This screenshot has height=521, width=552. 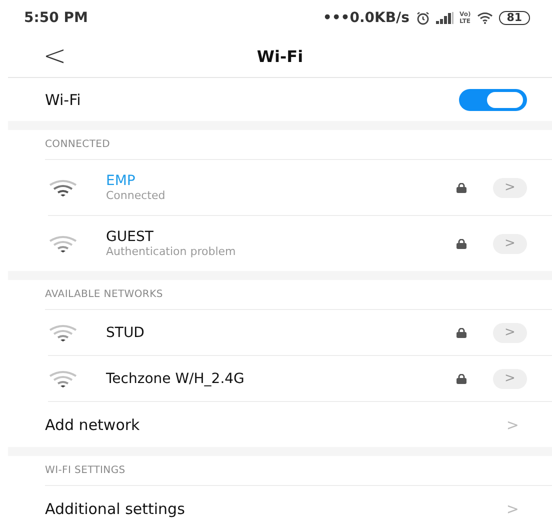 What do you see at coordinates (514, 17) in the screenshot?
I see `battery-indicator: 81` at bounding box center [514, 17].